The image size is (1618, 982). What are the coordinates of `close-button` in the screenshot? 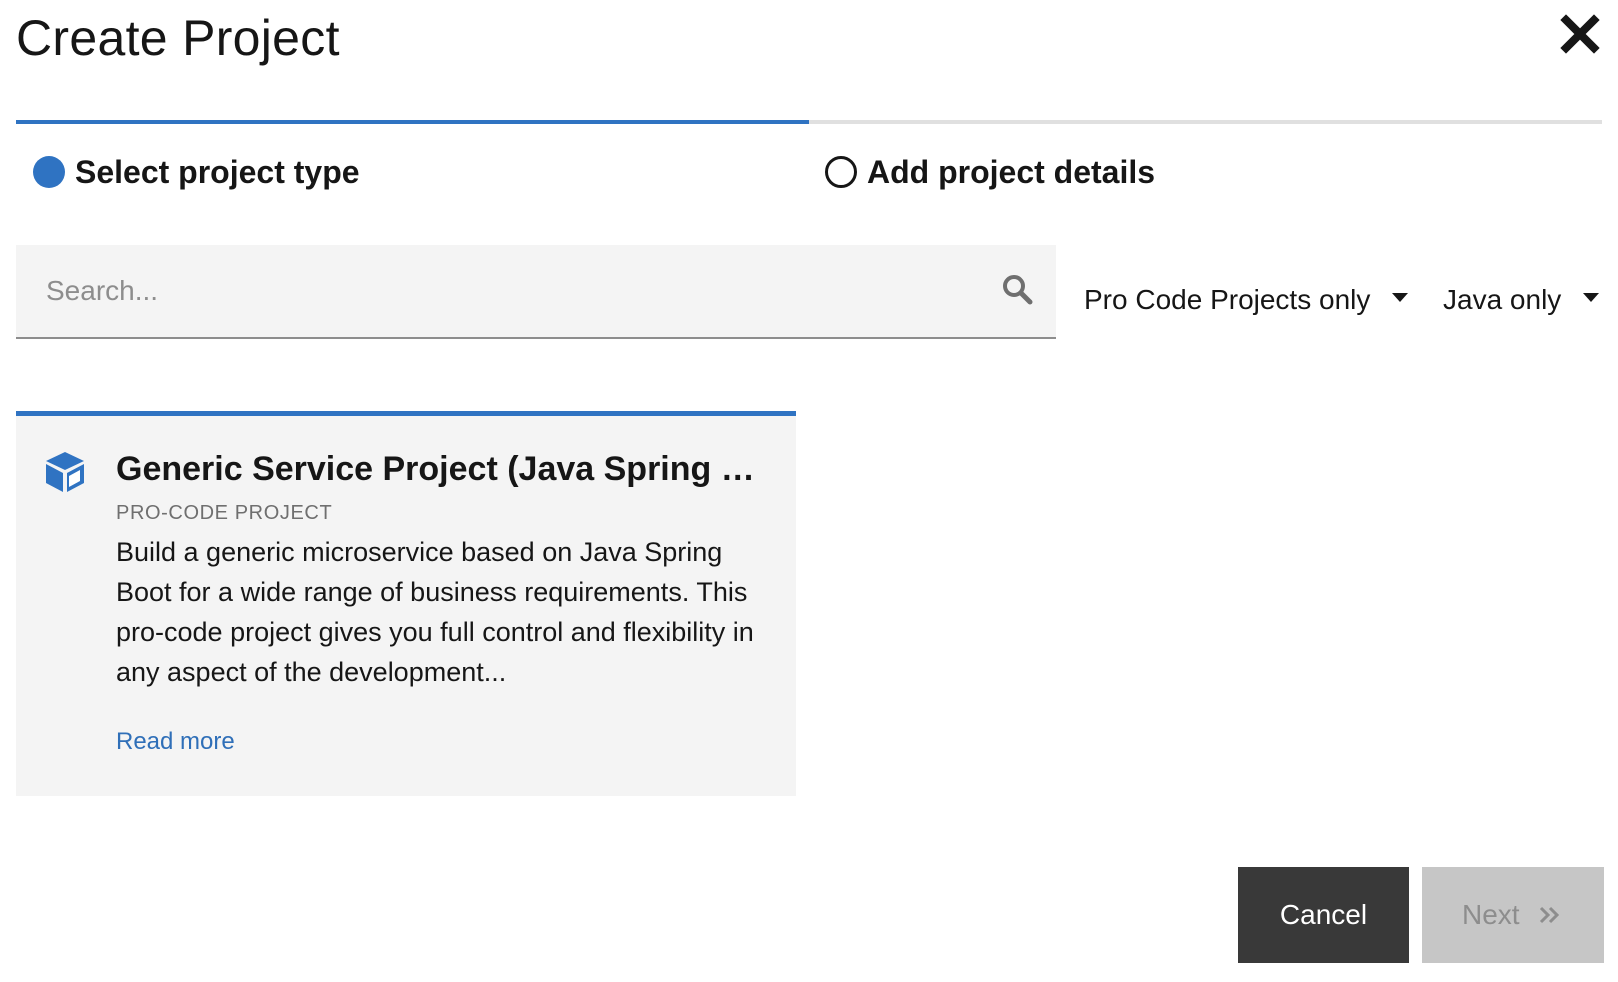 It's located at (1580, 34).